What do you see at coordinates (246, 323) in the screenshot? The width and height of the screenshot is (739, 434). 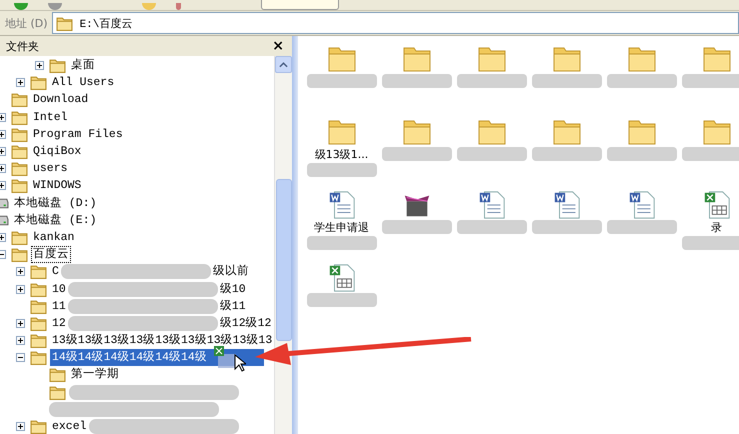 I see `tree-item: 级12级12` at bounding box center [246, 323].